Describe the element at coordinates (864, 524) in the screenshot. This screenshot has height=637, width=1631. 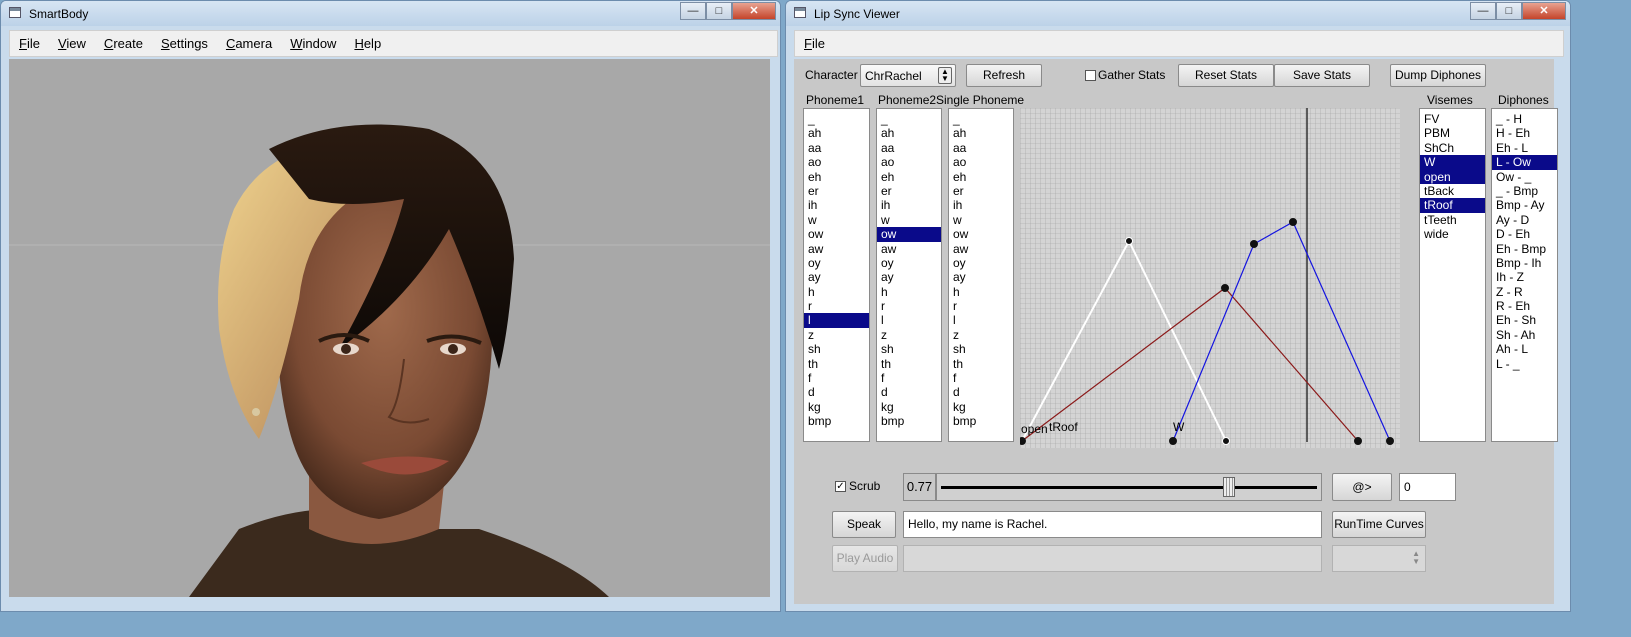
I see `speak-button: Speak` at that location.